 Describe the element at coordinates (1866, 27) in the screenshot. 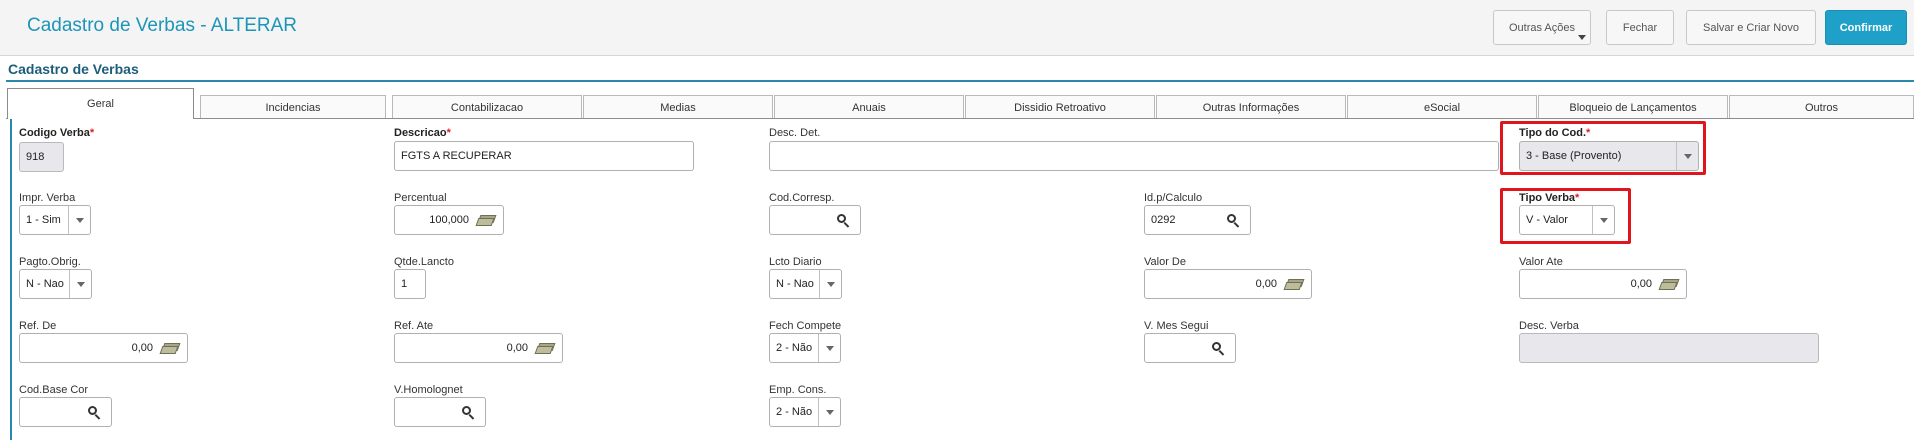

I see `confirmar-button: Confirmar` at that location.